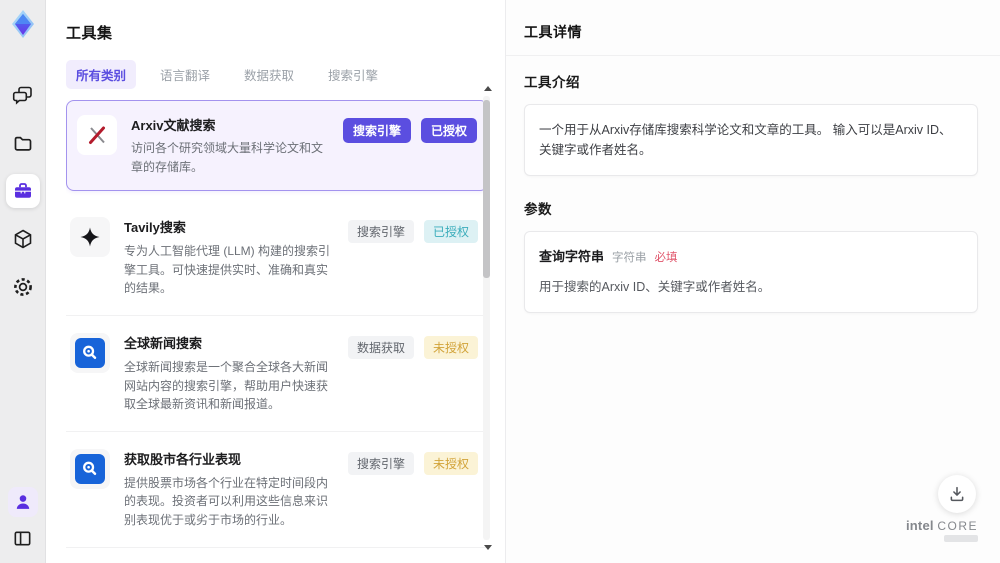 Image resolution: width=1000 pixels, height=563 pixels. I want to click on sidebar, so click(23, 281).